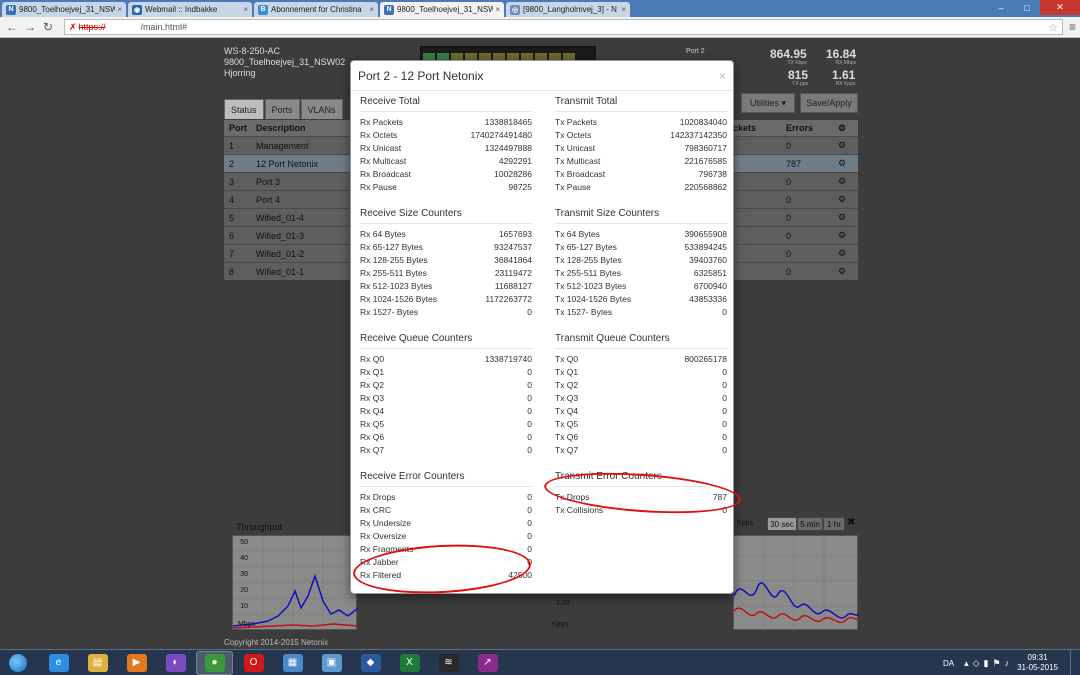 This screenshot has width=1080, height=675. Describe the element at coordinates (641, 385) in the screenshot. I see `stat-row: Tx Q2 0` at that location.